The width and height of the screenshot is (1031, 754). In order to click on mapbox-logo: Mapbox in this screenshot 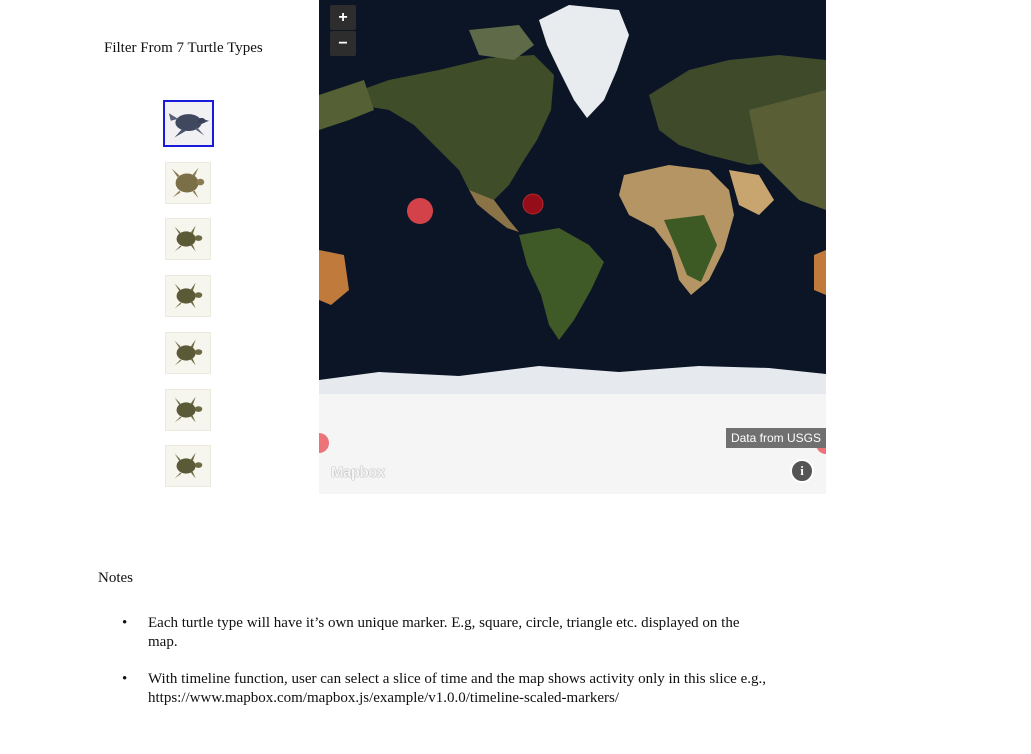, I will do `click(358, 472)`.